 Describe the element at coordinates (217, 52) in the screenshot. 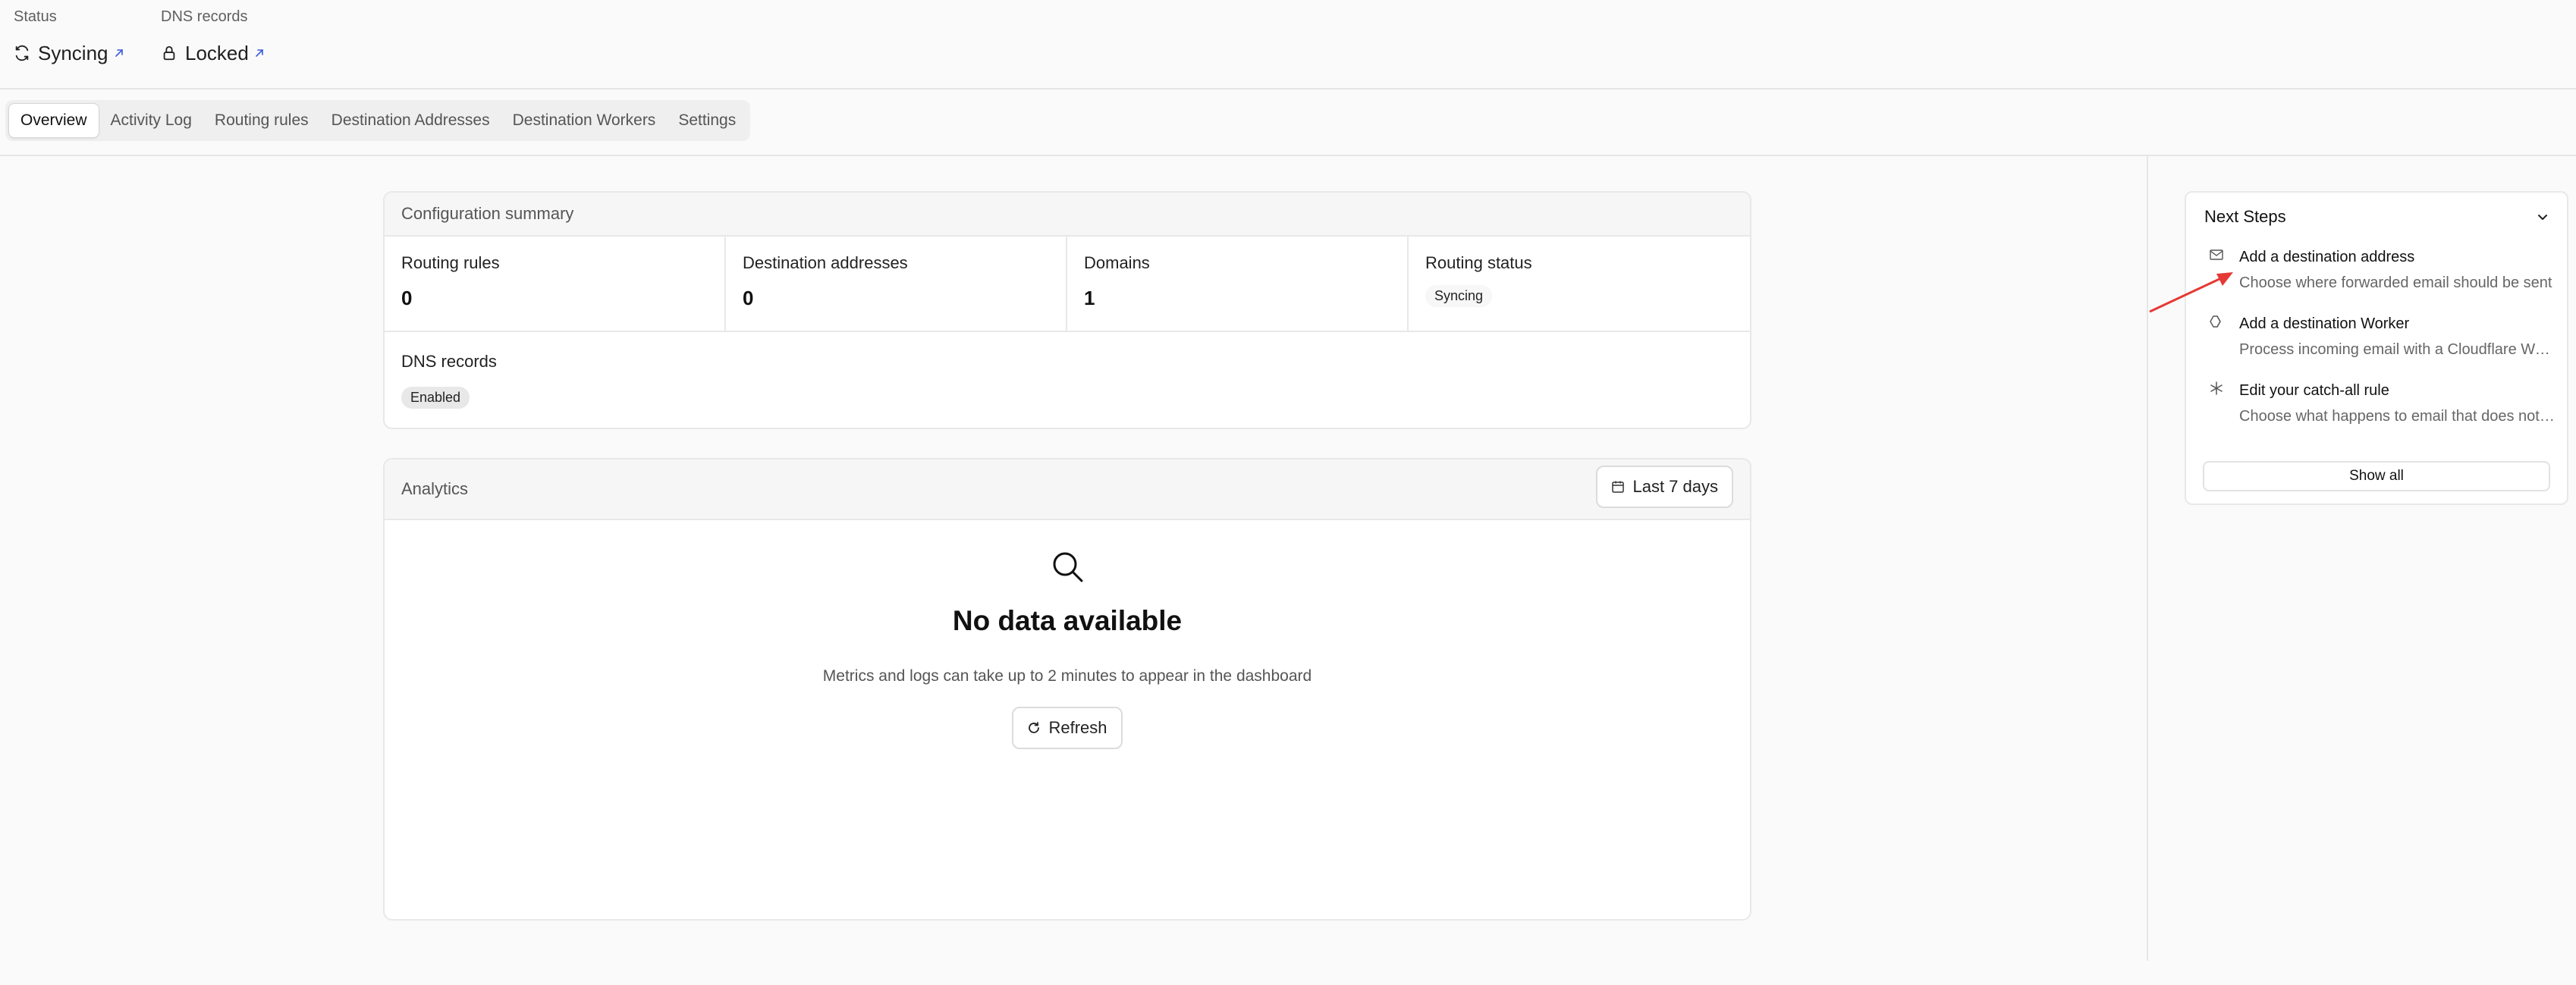

I see `dns-value: Locked` at that location.